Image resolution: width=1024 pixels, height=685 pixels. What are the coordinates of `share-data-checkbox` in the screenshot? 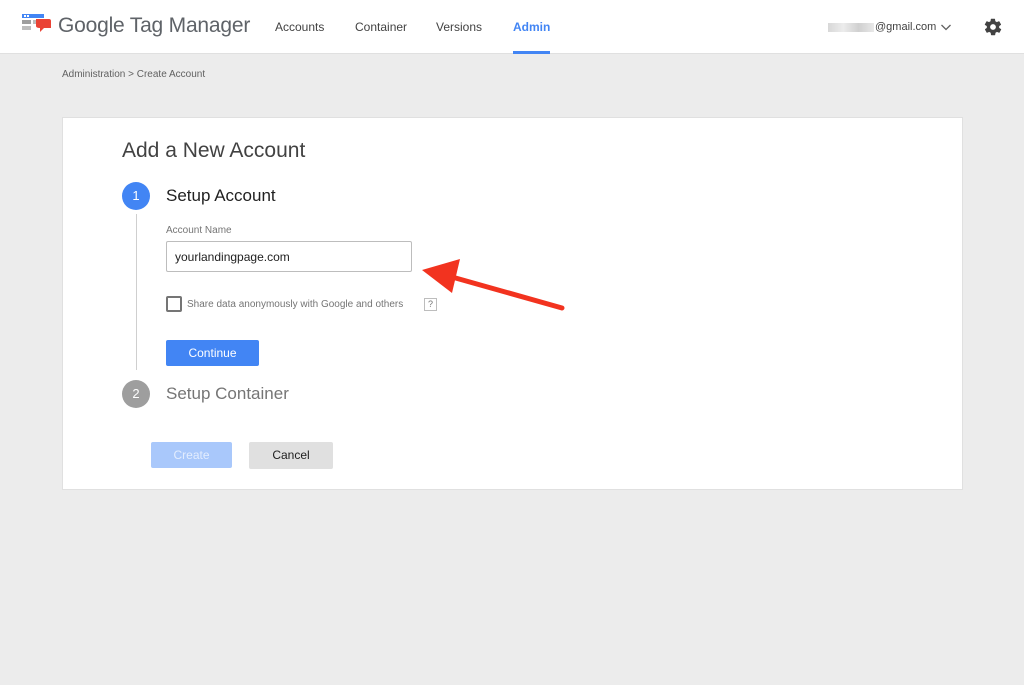 It's located at (174, 304).